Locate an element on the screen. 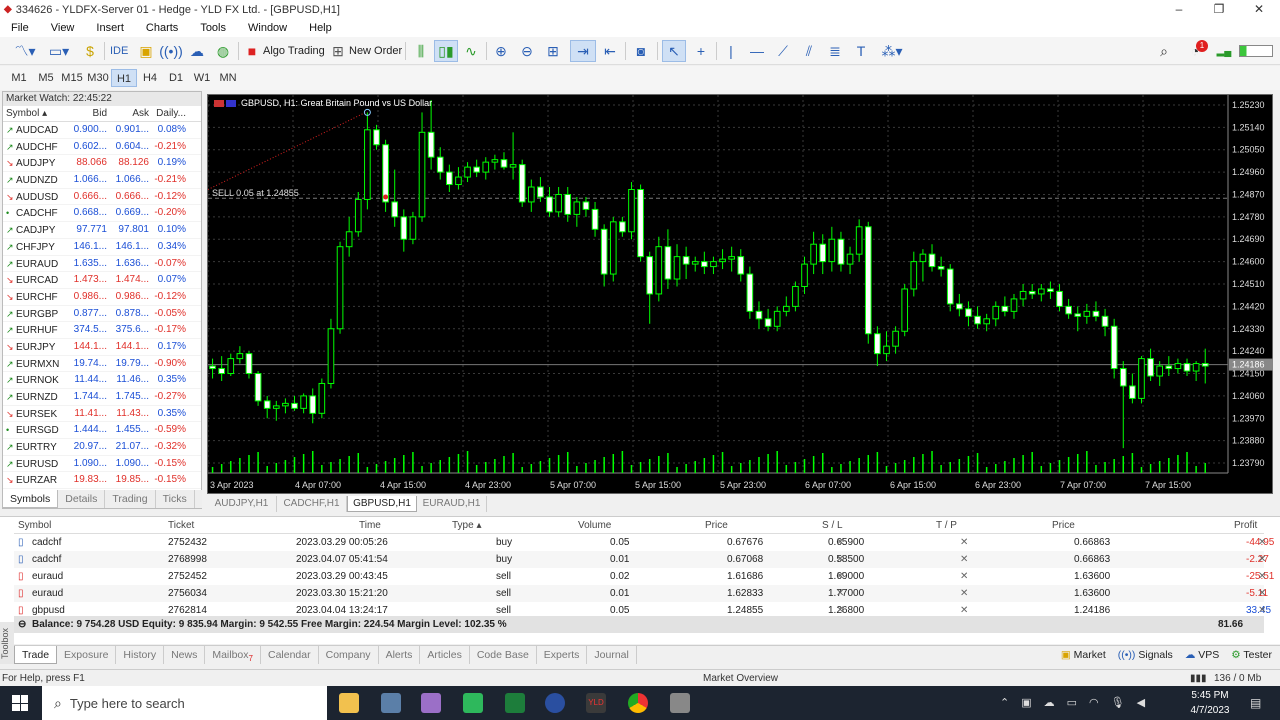 Image resolution: width=1280 pixels, height=720 pixels. app-globe-icon is located at coordinates (555, 703).